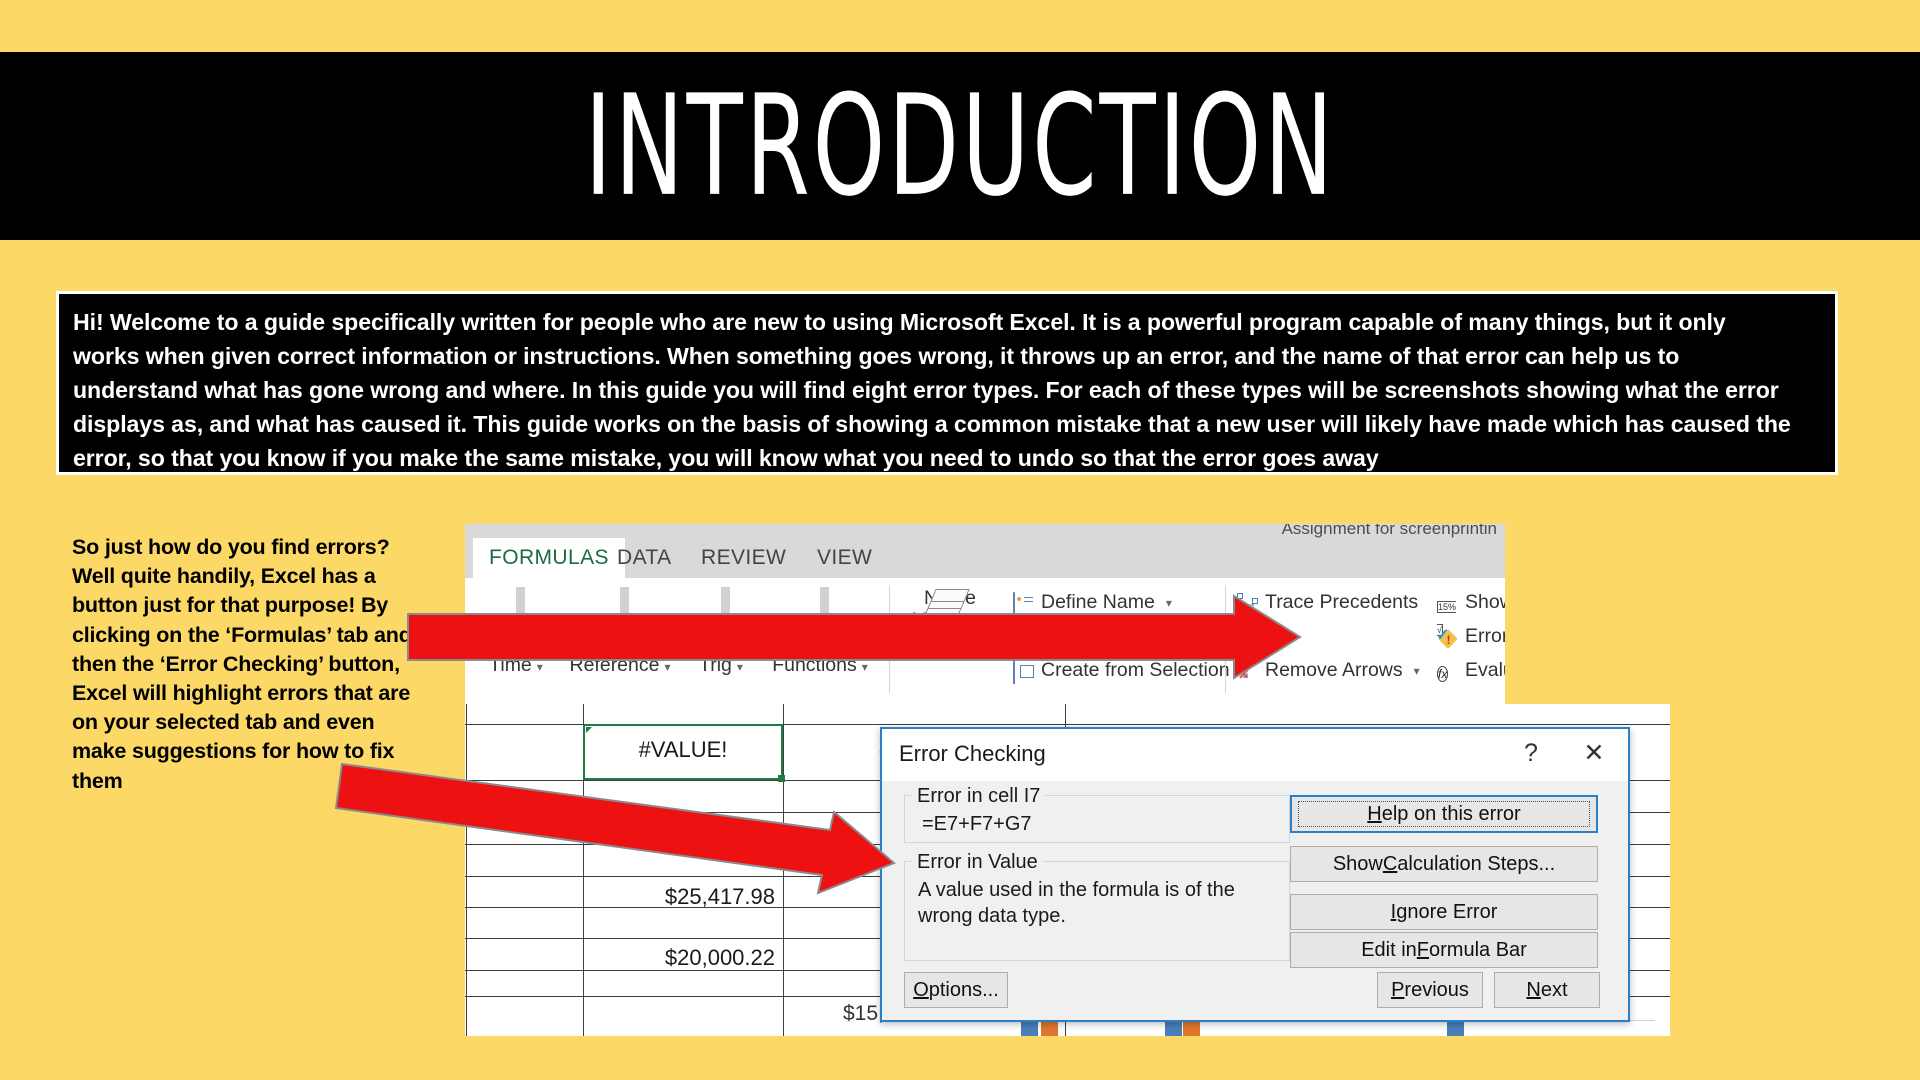 The height and width of the screenshot is (1080, 1920). Describe the element at coordinates (979, 796) in the screenshot. I see `error-cell-legend: Error in cell I7` at that location.